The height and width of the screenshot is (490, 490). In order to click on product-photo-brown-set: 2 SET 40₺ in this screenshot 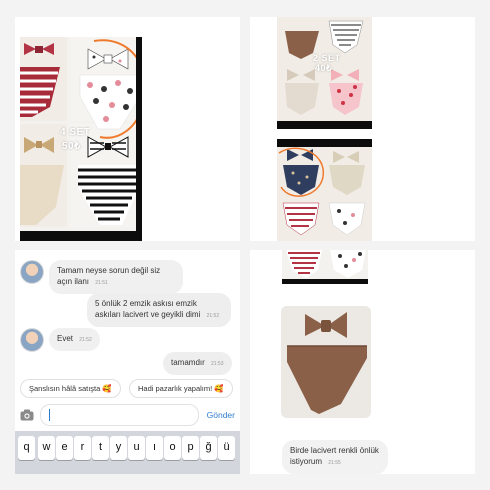, I will do `click(324, 73)`.